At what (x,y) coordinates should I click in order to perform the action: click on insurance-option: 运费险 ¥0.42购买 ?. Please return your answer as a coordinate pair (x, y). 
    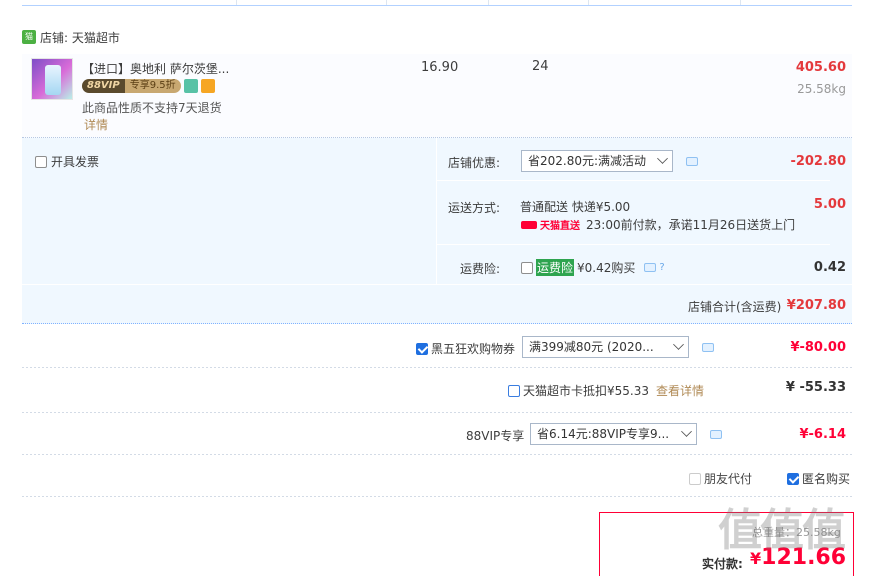
    Looking at the image, I should click on (593, 267).